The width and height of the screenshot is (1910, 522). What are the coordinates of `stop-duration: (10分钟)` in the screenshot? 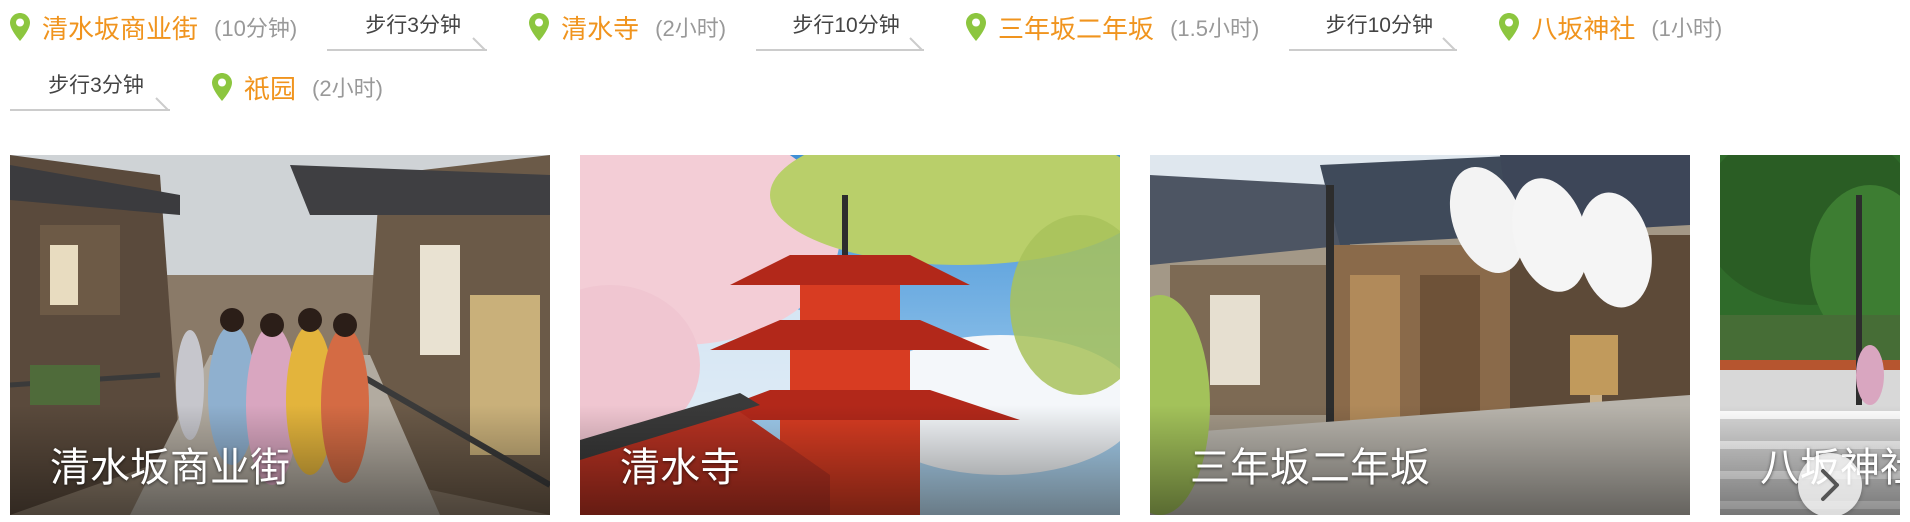 It's located at (256, 28).